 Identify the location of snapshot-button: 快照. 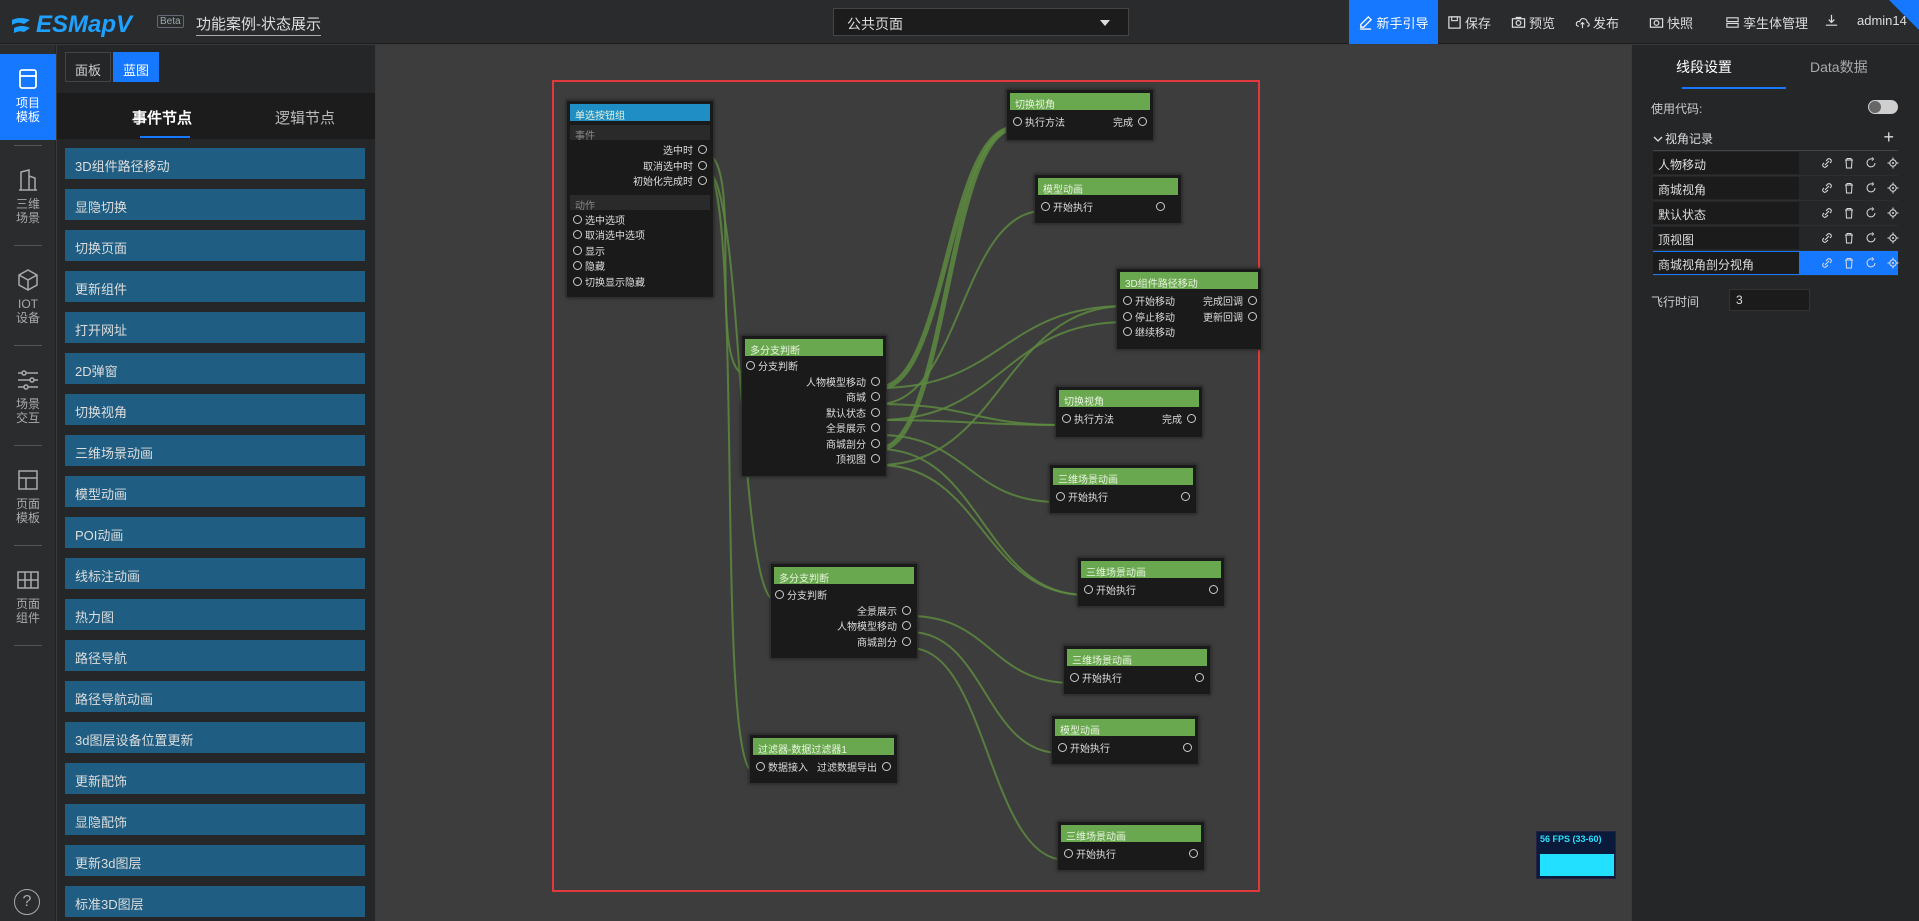
(1671, 22).